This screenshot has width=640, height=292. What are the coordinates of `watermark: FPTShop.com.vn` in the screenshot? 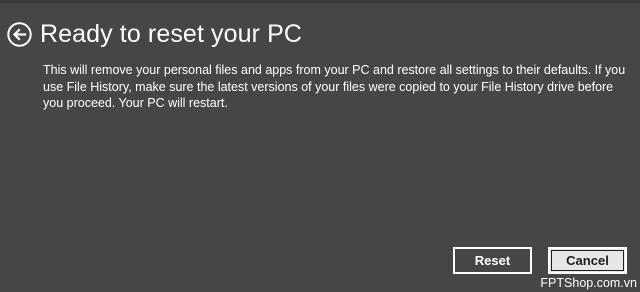 It's located at (588, 283).